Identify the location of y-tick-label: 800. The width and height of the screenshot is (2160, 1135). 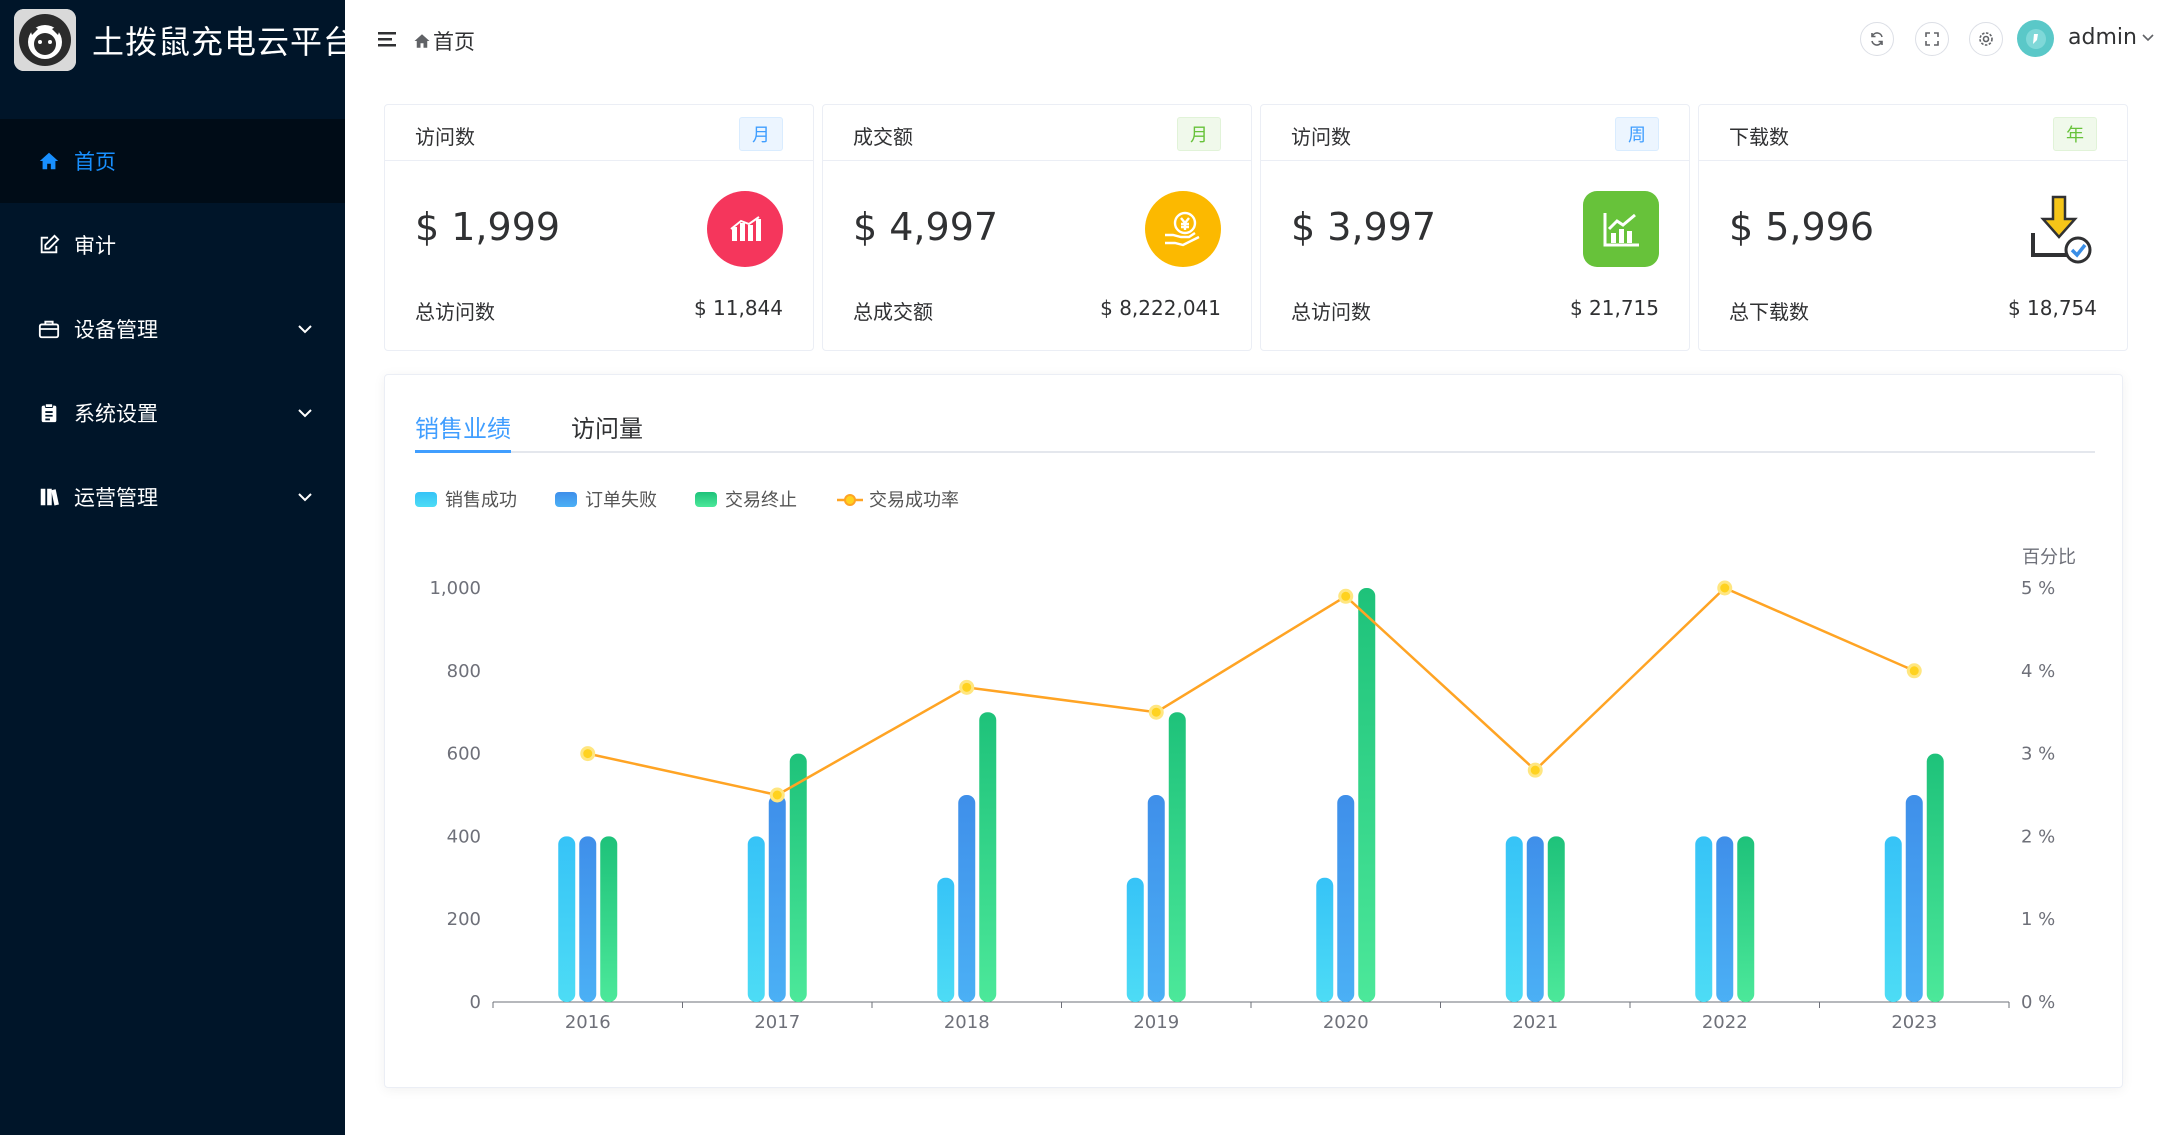
(464, 671).